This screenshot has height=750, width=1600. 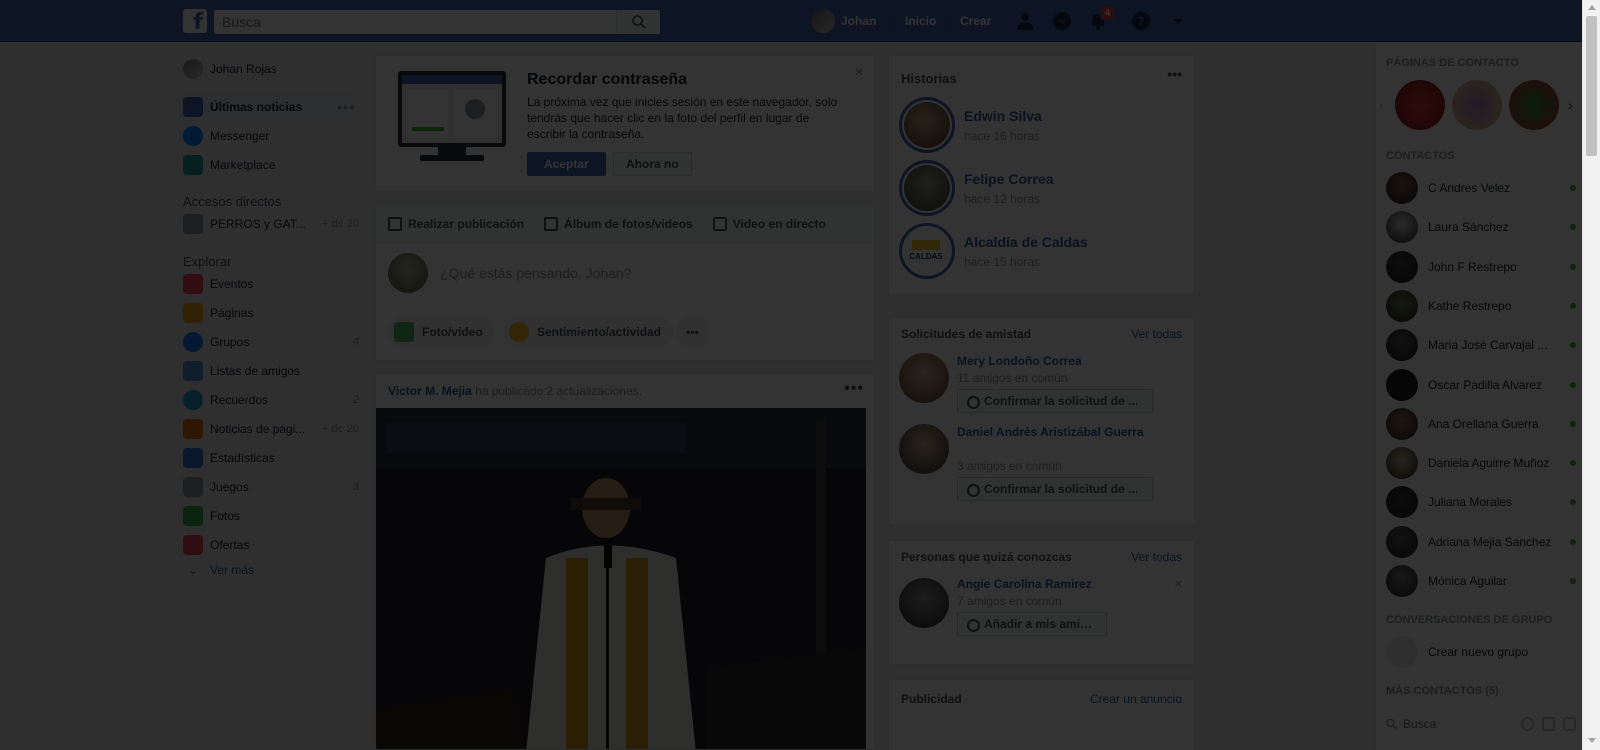 I want to click on more-options-button: •••, so click(x=692, y=332).